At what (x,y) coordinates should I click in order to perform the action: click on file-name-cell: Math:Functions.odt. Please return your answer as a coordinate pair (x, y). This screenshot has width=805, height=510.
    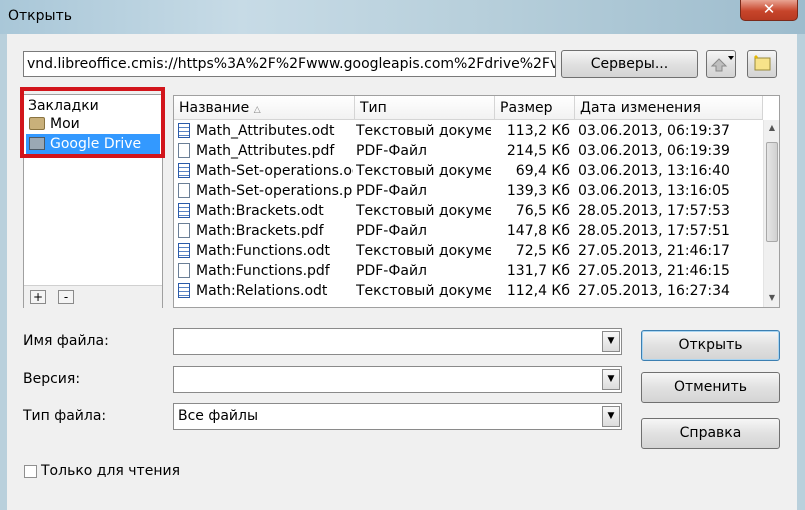
    Looking at the image, I should click on (263, 251).